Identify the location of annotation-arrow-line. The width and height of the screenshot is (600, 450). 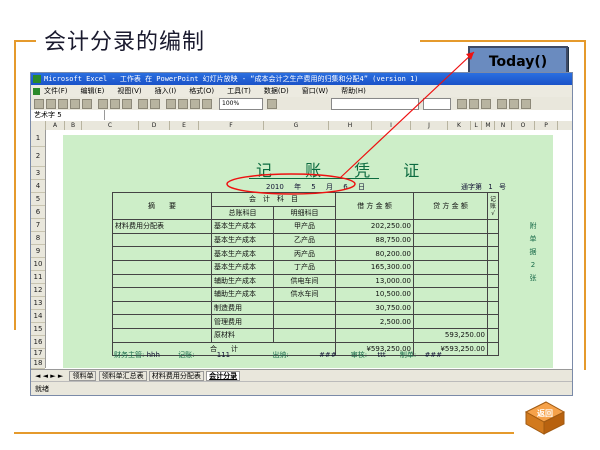
(407, 115).